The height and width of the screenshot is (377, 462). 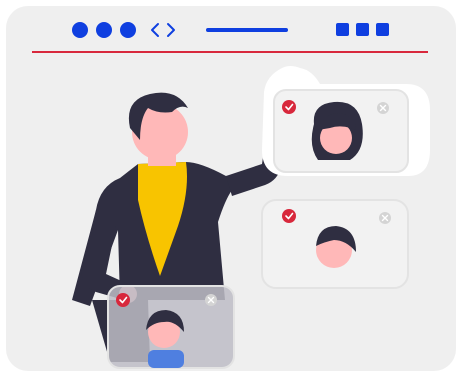 I want to click on window-dots, so click(x=104, y=30).